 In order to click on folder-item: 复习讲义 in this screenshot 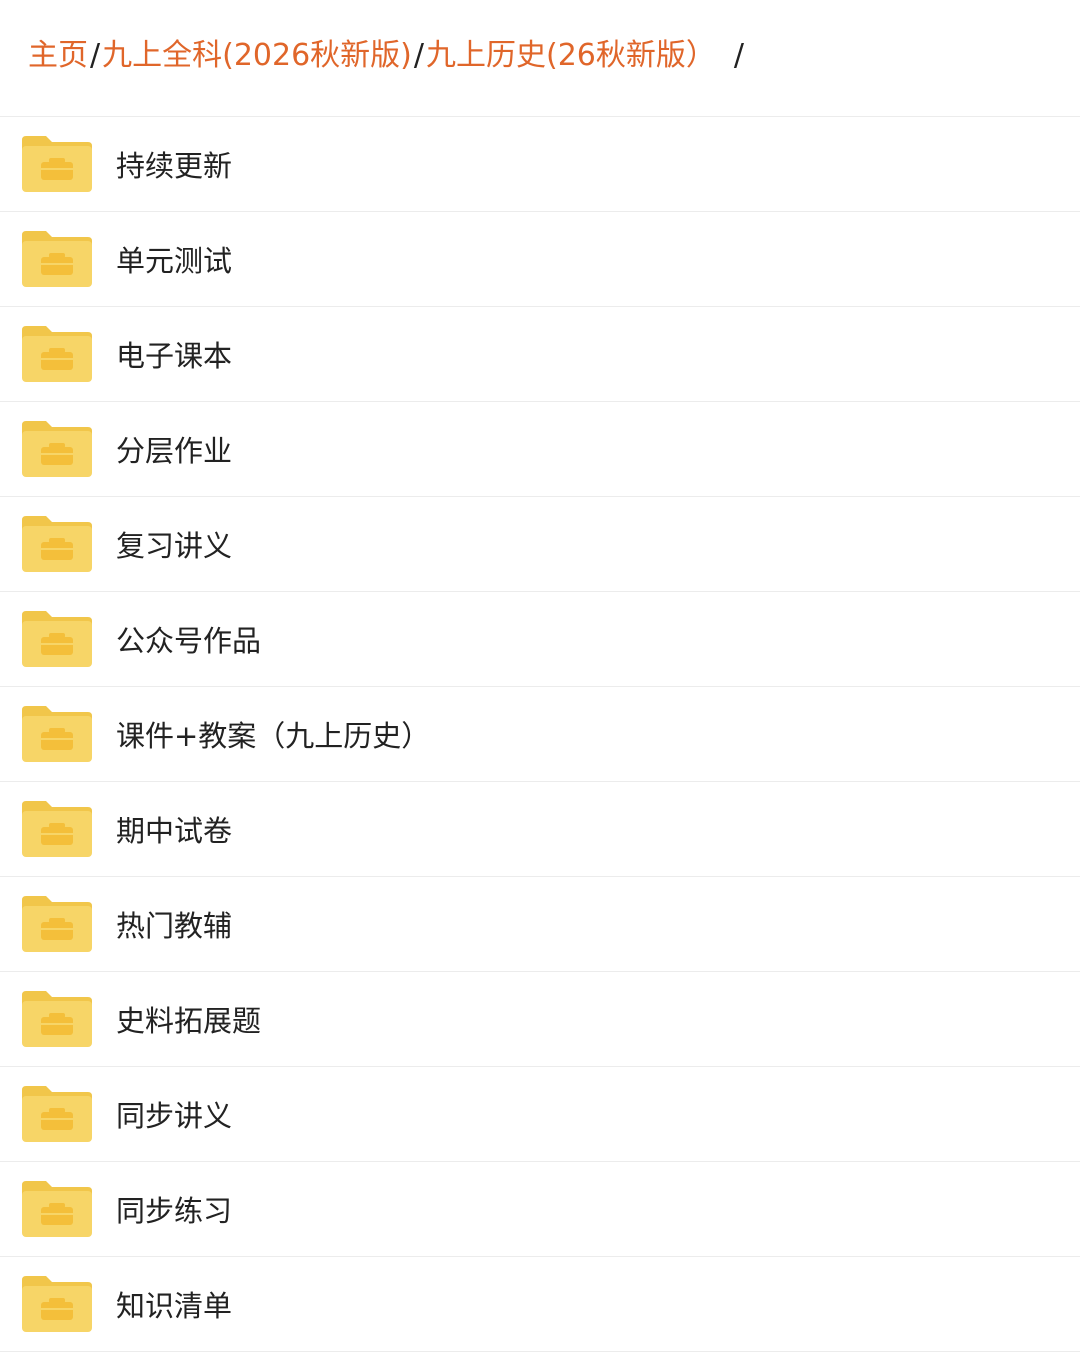, I will do `click(540, 544)`.